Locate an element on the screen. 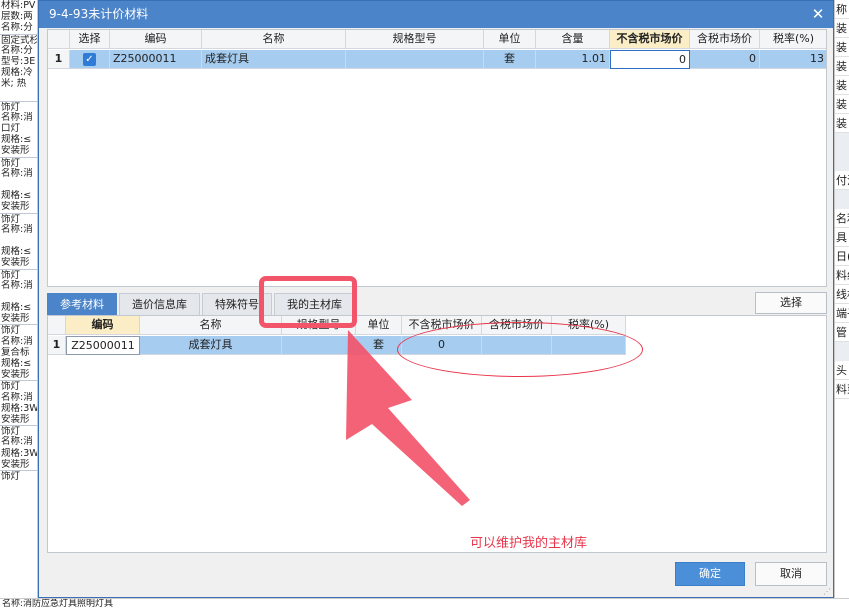 Image resolution: width=849 pixels, height=609 pixels. background-text-line: 端子 is located at coordinates (842, 313).